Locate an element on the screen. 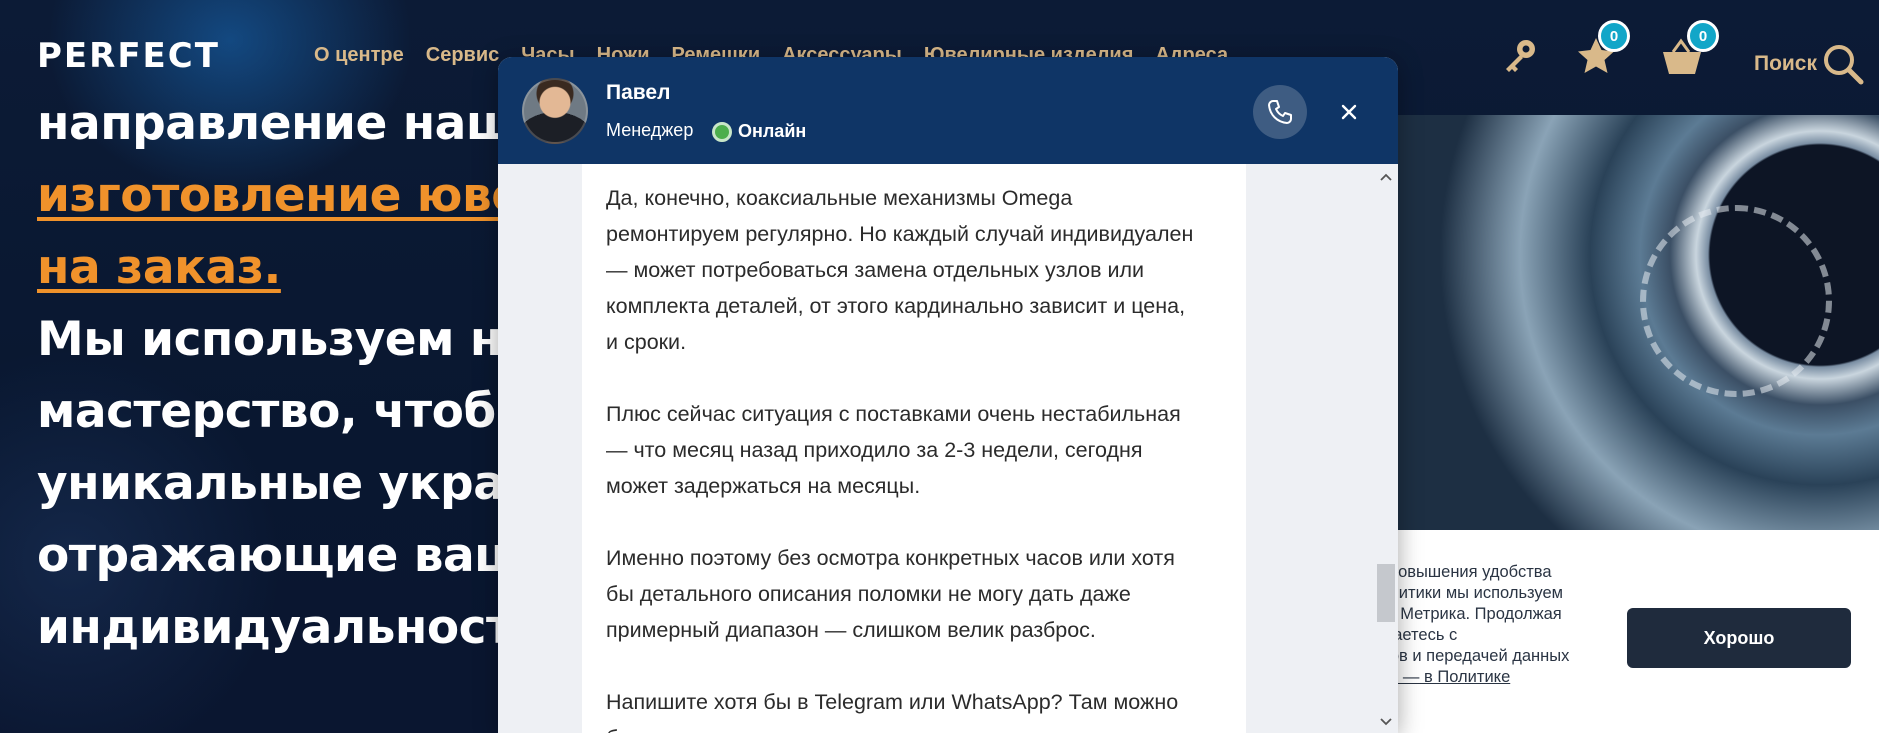  site-logo: PERFECT is located at coordinates (128, 56).